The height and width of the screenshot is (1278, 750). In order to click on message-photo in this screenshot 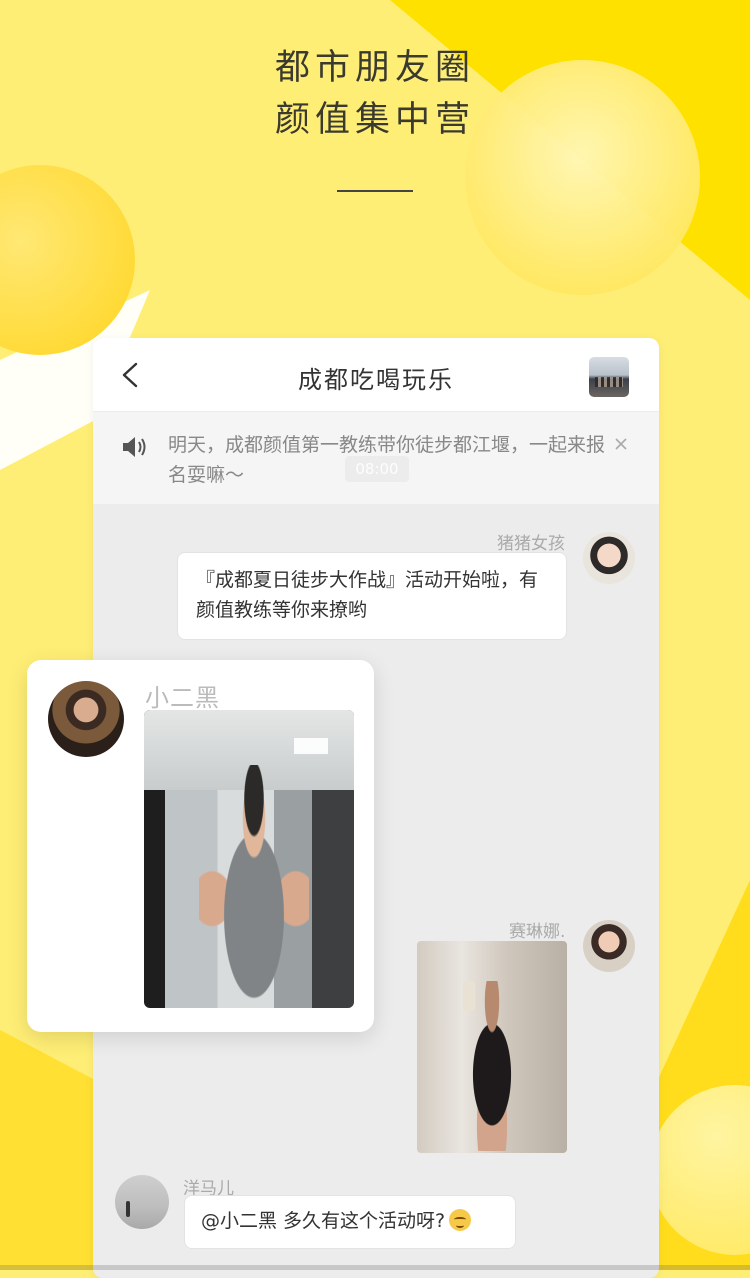, I will do `click(492, 1047)`.